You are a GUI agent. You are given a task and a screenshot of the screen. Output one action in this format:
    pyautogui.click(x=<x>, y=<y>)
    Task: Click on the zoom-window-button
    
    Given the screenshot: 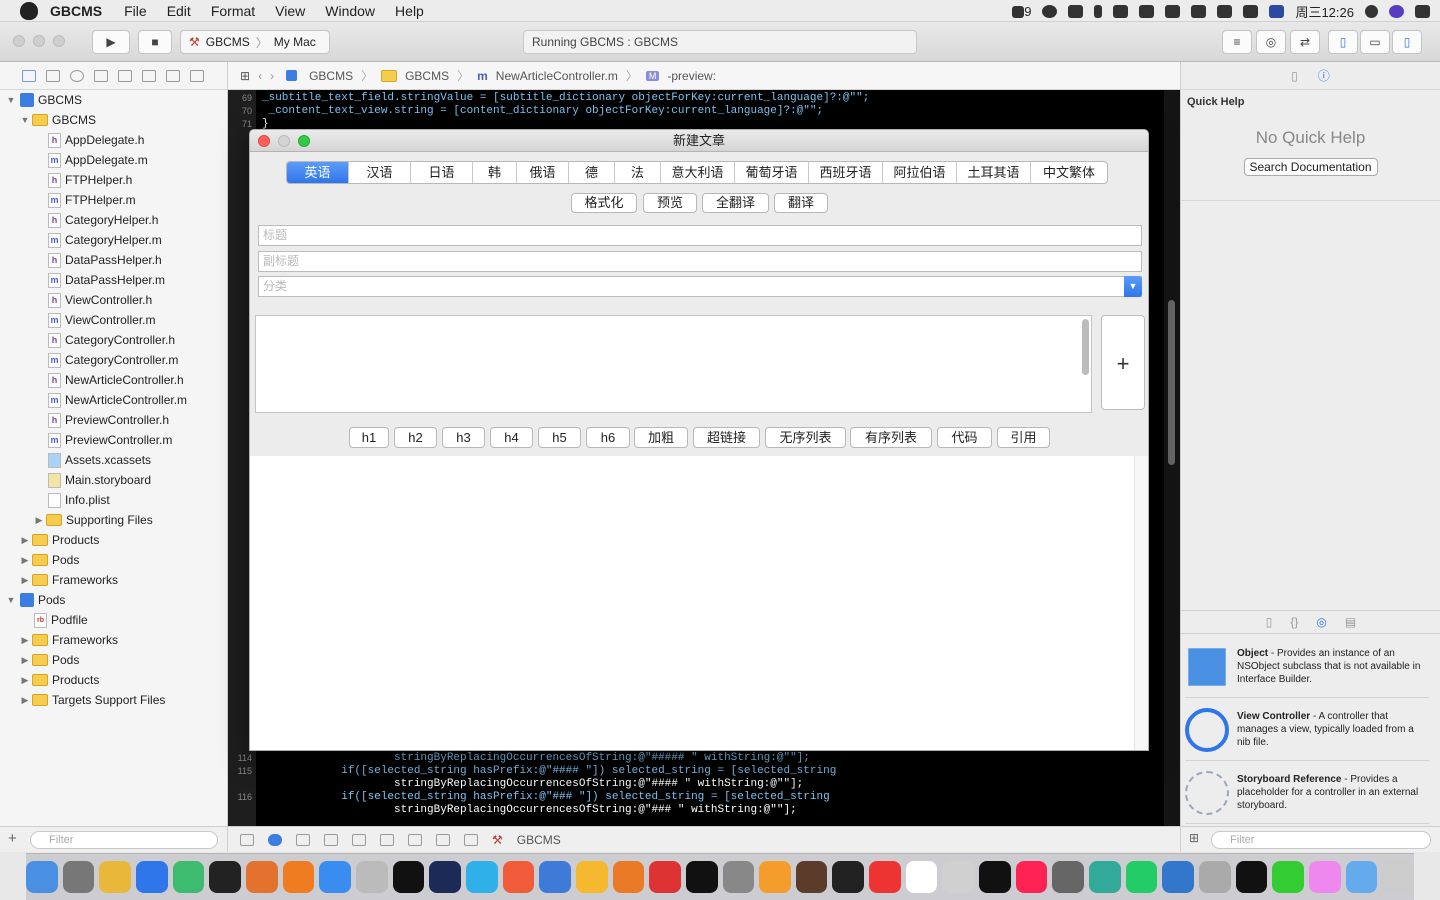 What is the action you would take?
    pyautogui.click(x=59, y=41)
    